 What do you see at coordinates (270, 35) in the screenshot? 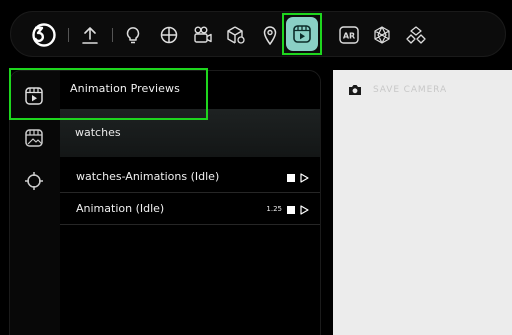
I see `map-pin-icon` at bounding box center [270, 35].